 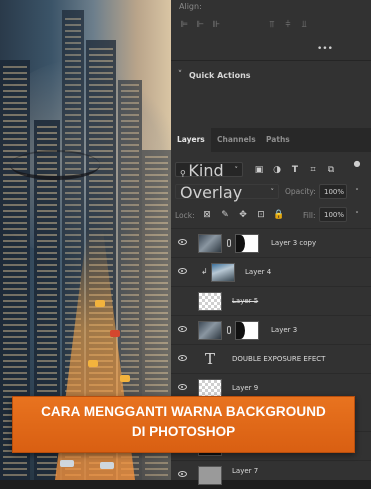 I want to click on align-bottom-icon: ⫫, so click(x=304, y=25).